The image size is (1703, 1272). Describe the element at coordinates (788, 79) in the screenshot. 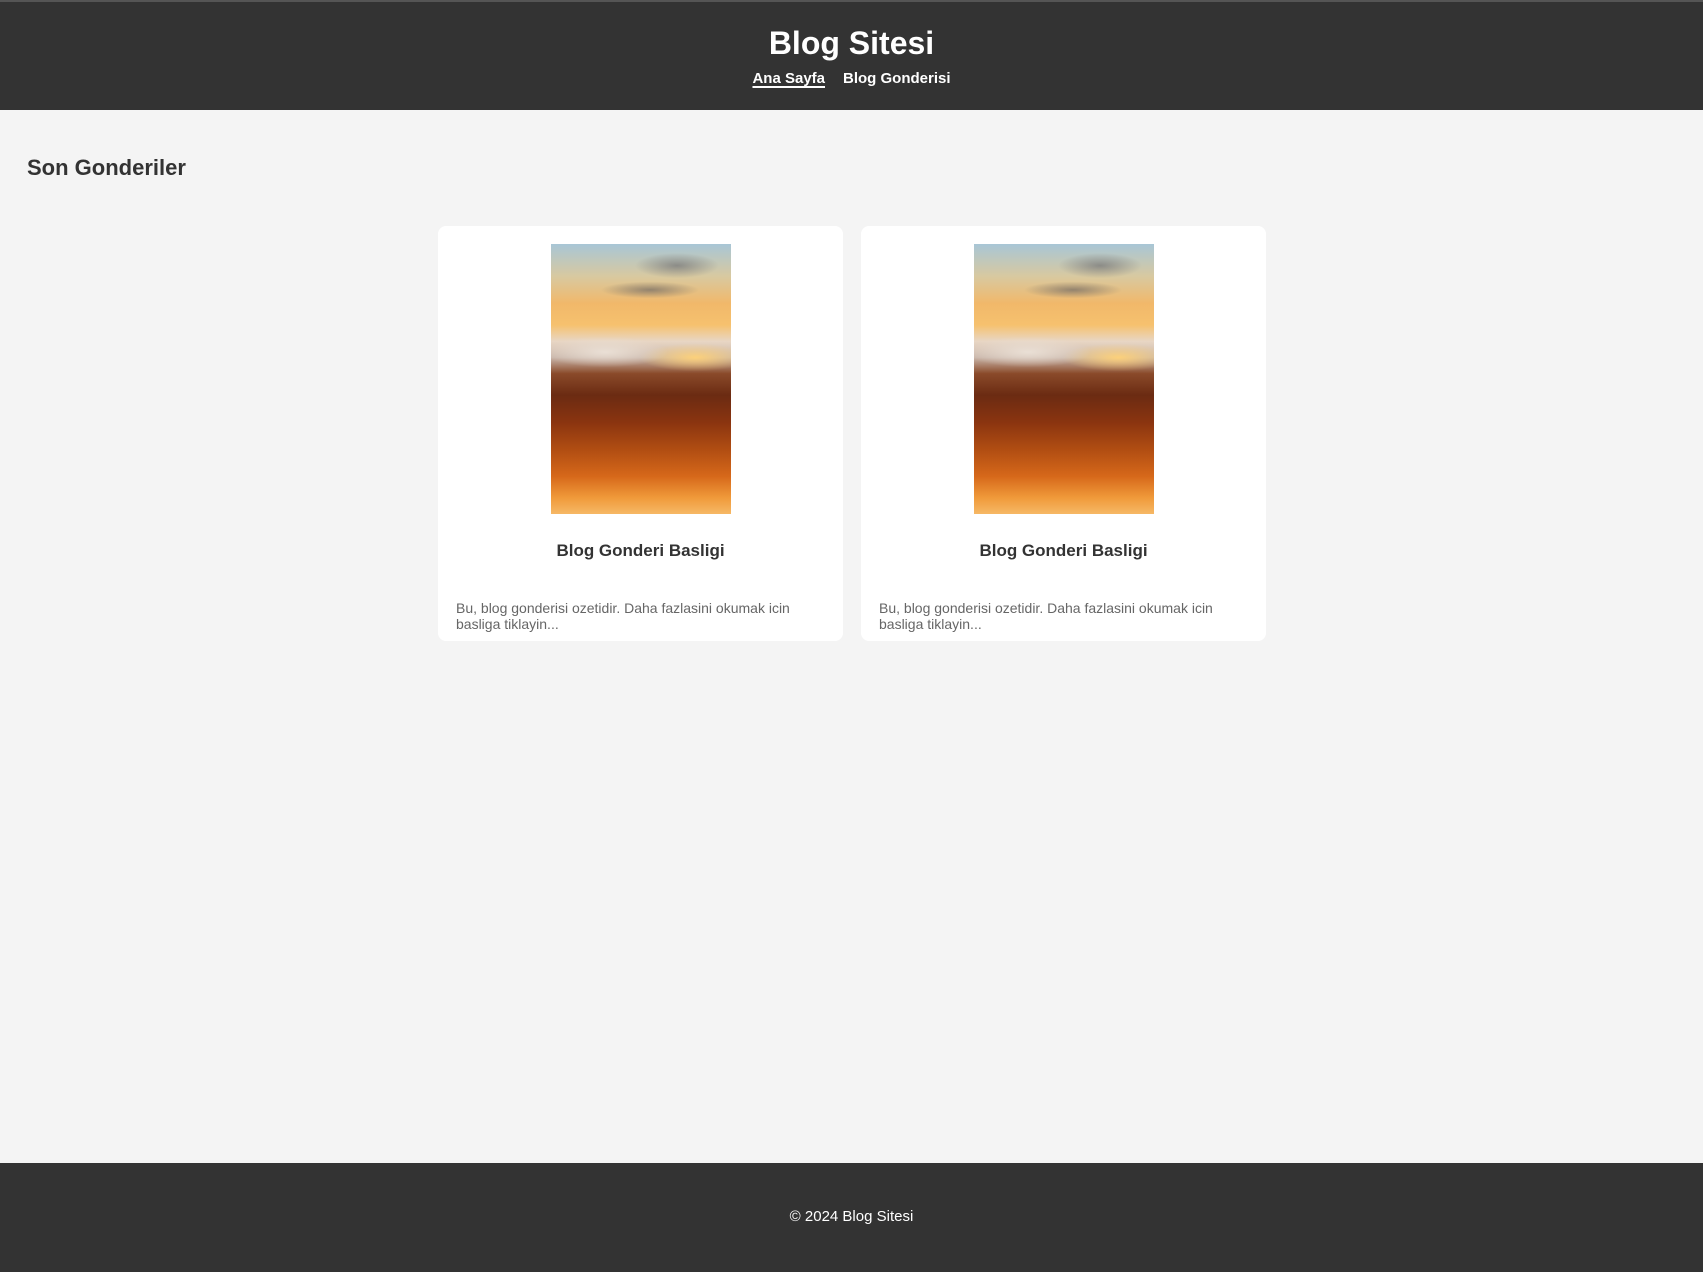

I see `nav-link-ana-sayfa: Ana Sayfa` at that location.